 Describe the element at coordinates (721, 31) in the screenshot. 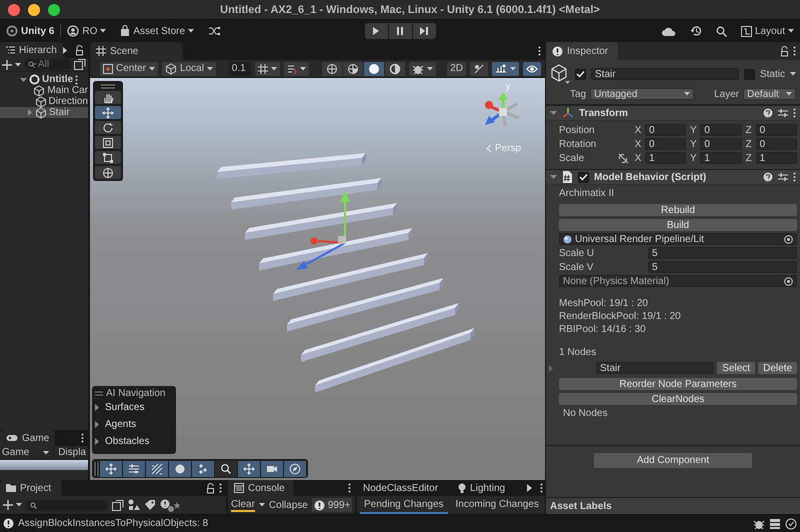

I see `search-icon` at that location.